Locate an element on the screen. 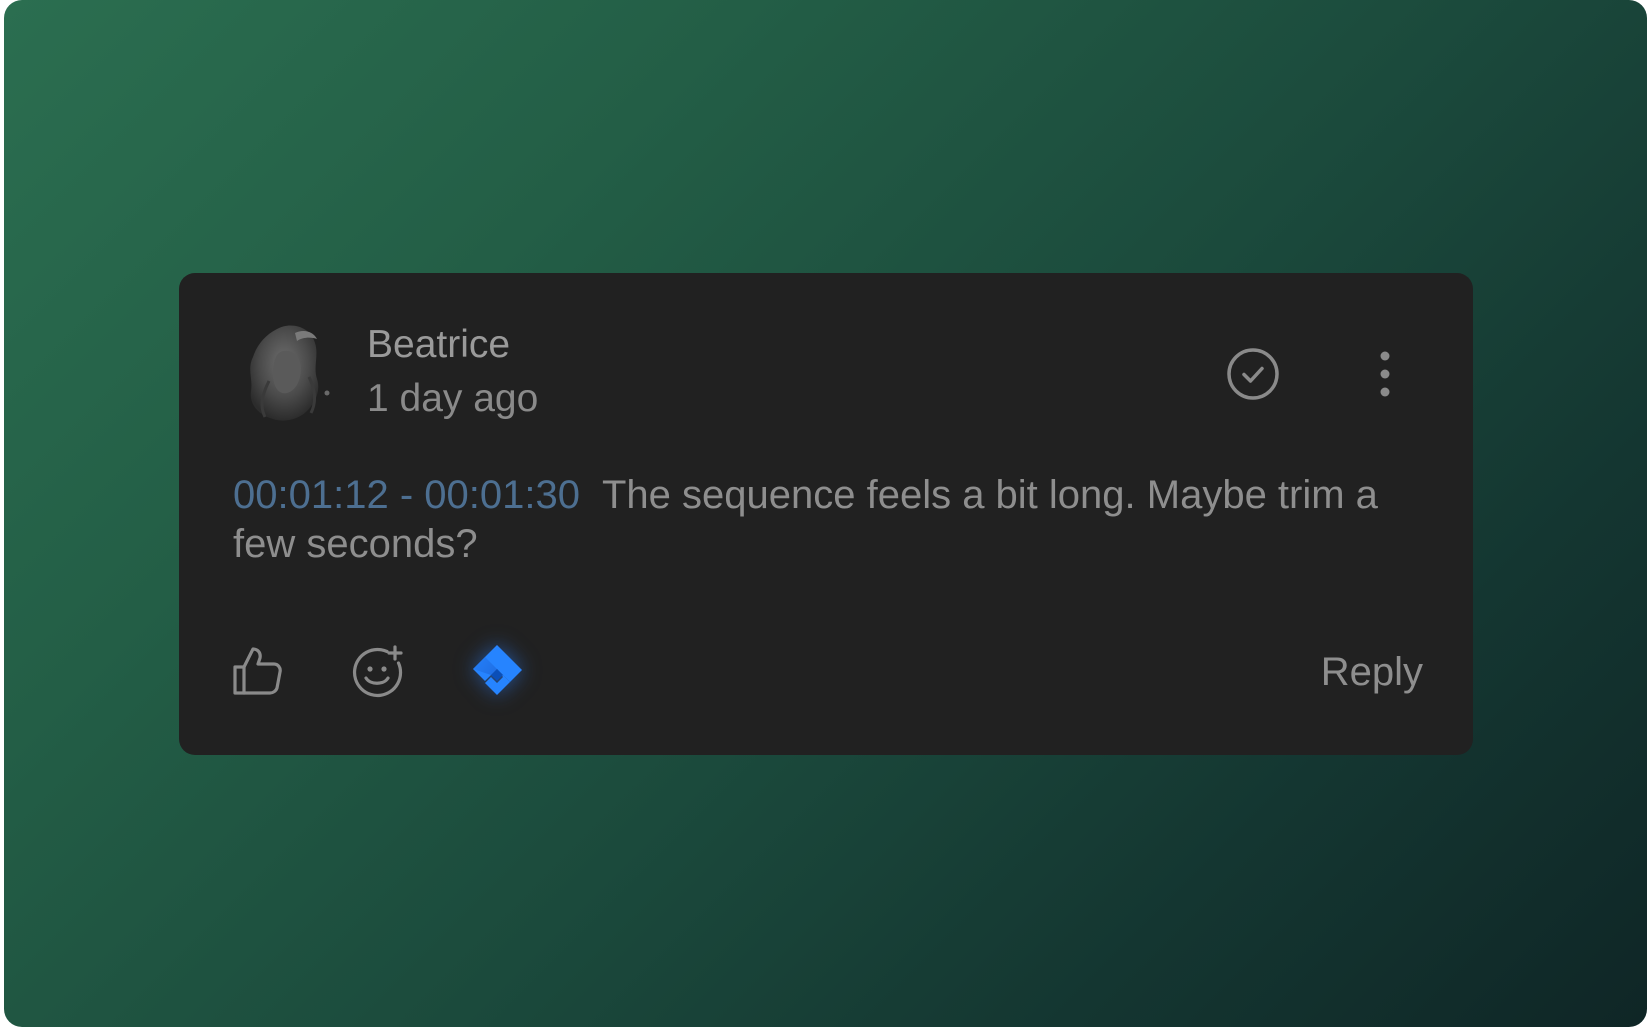  more-options-button is located at coordinates (1385, 374).